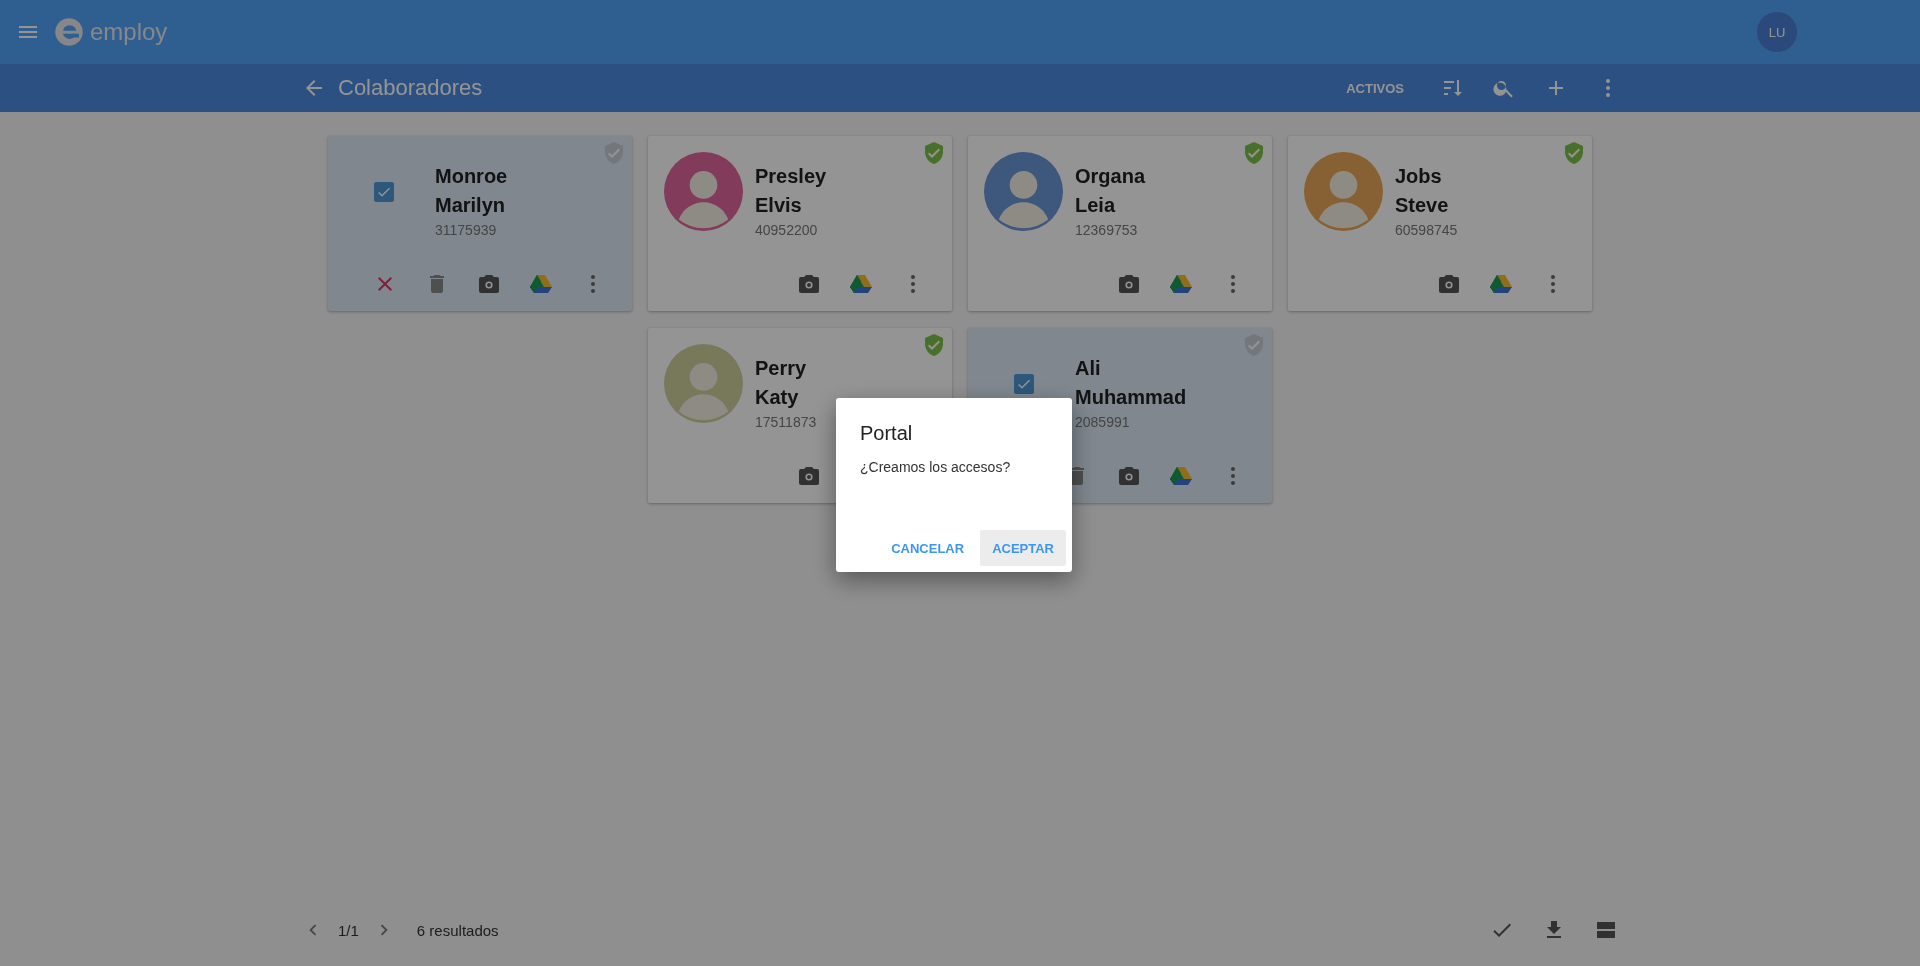 The height and width of the screenshot is (966, 1920). Describe the element at coordinates (786, 422) in the screenshot. I see `employee-number: 17511873` at that location.